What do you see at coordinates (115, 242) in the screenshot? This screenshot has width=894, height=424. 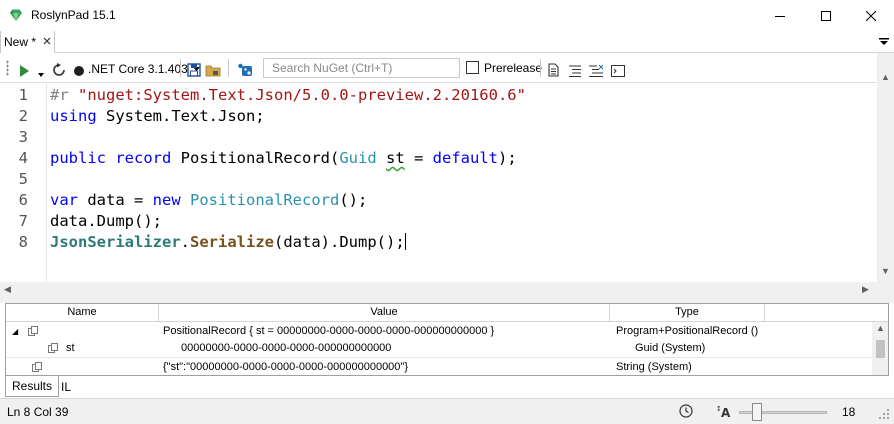 I see `class-token: JsonSerializer` at bounding box center [115, 242].